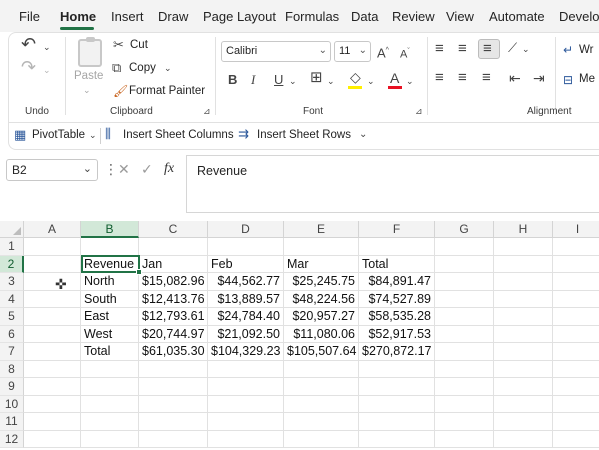 The height and width of the screenshot is (450, 599). What do you see at coordinates (52, 369) in the screenshot?
I see `cell-a8` at bounding box center [52, 369].